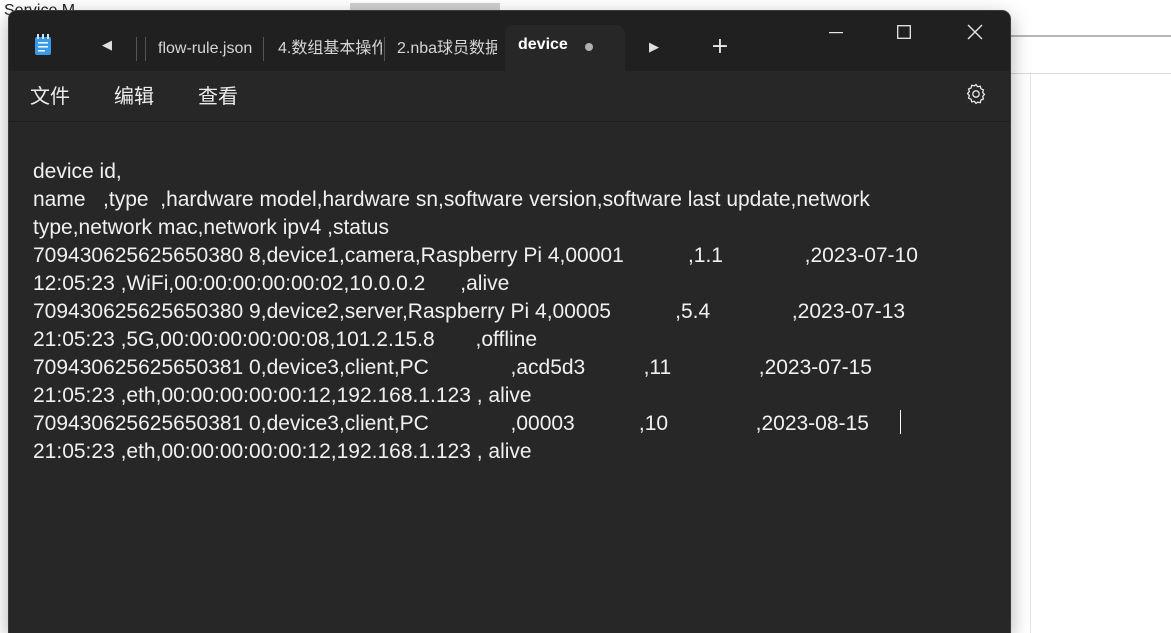 This screenshot has height=633, width=1171. Describe the element at coordinates (975, 32) in the screenshot. I see `close-icon` at that location.